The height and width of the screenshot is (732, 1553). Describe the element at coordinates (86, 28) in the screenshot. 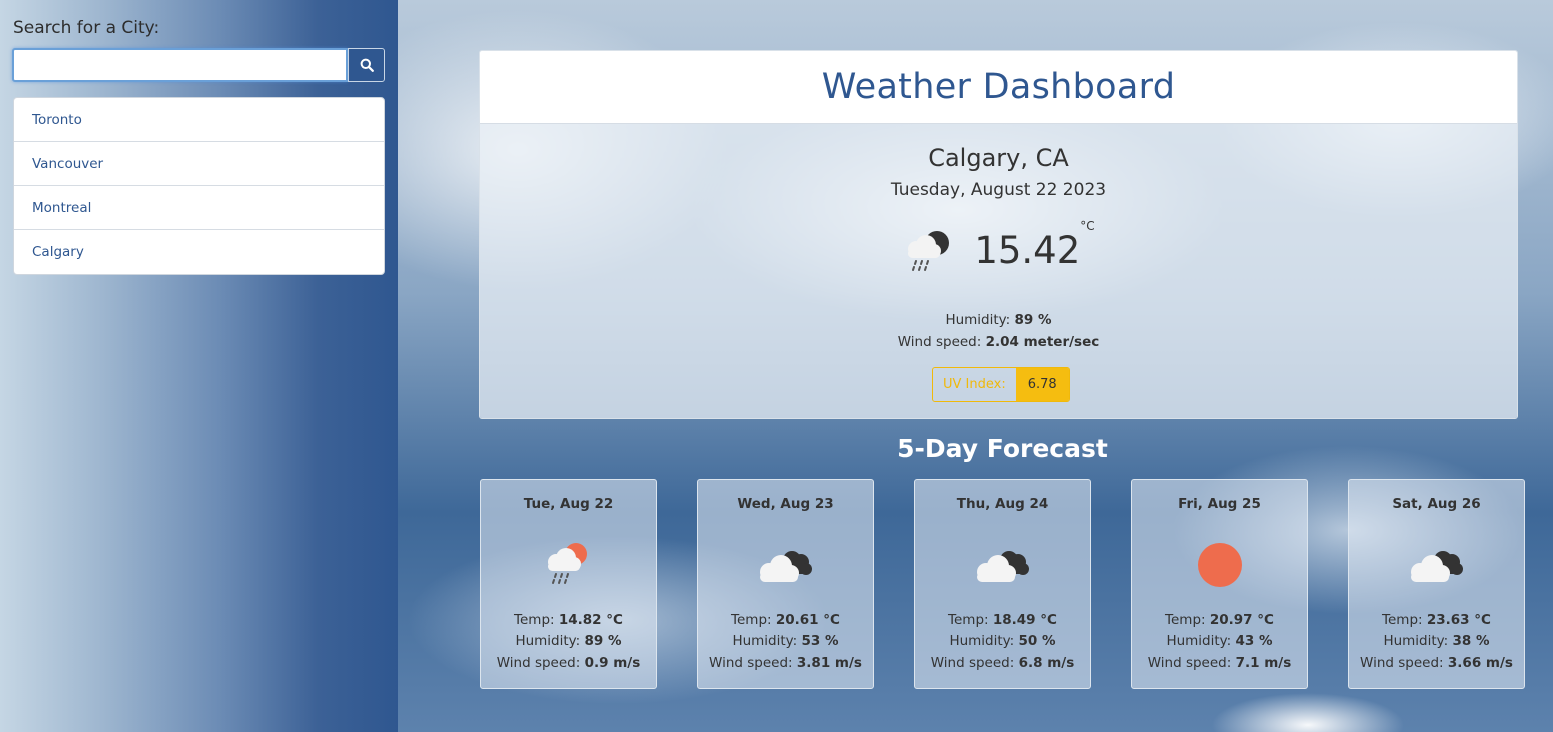

I see `search-label: Search for a City:` at that location.